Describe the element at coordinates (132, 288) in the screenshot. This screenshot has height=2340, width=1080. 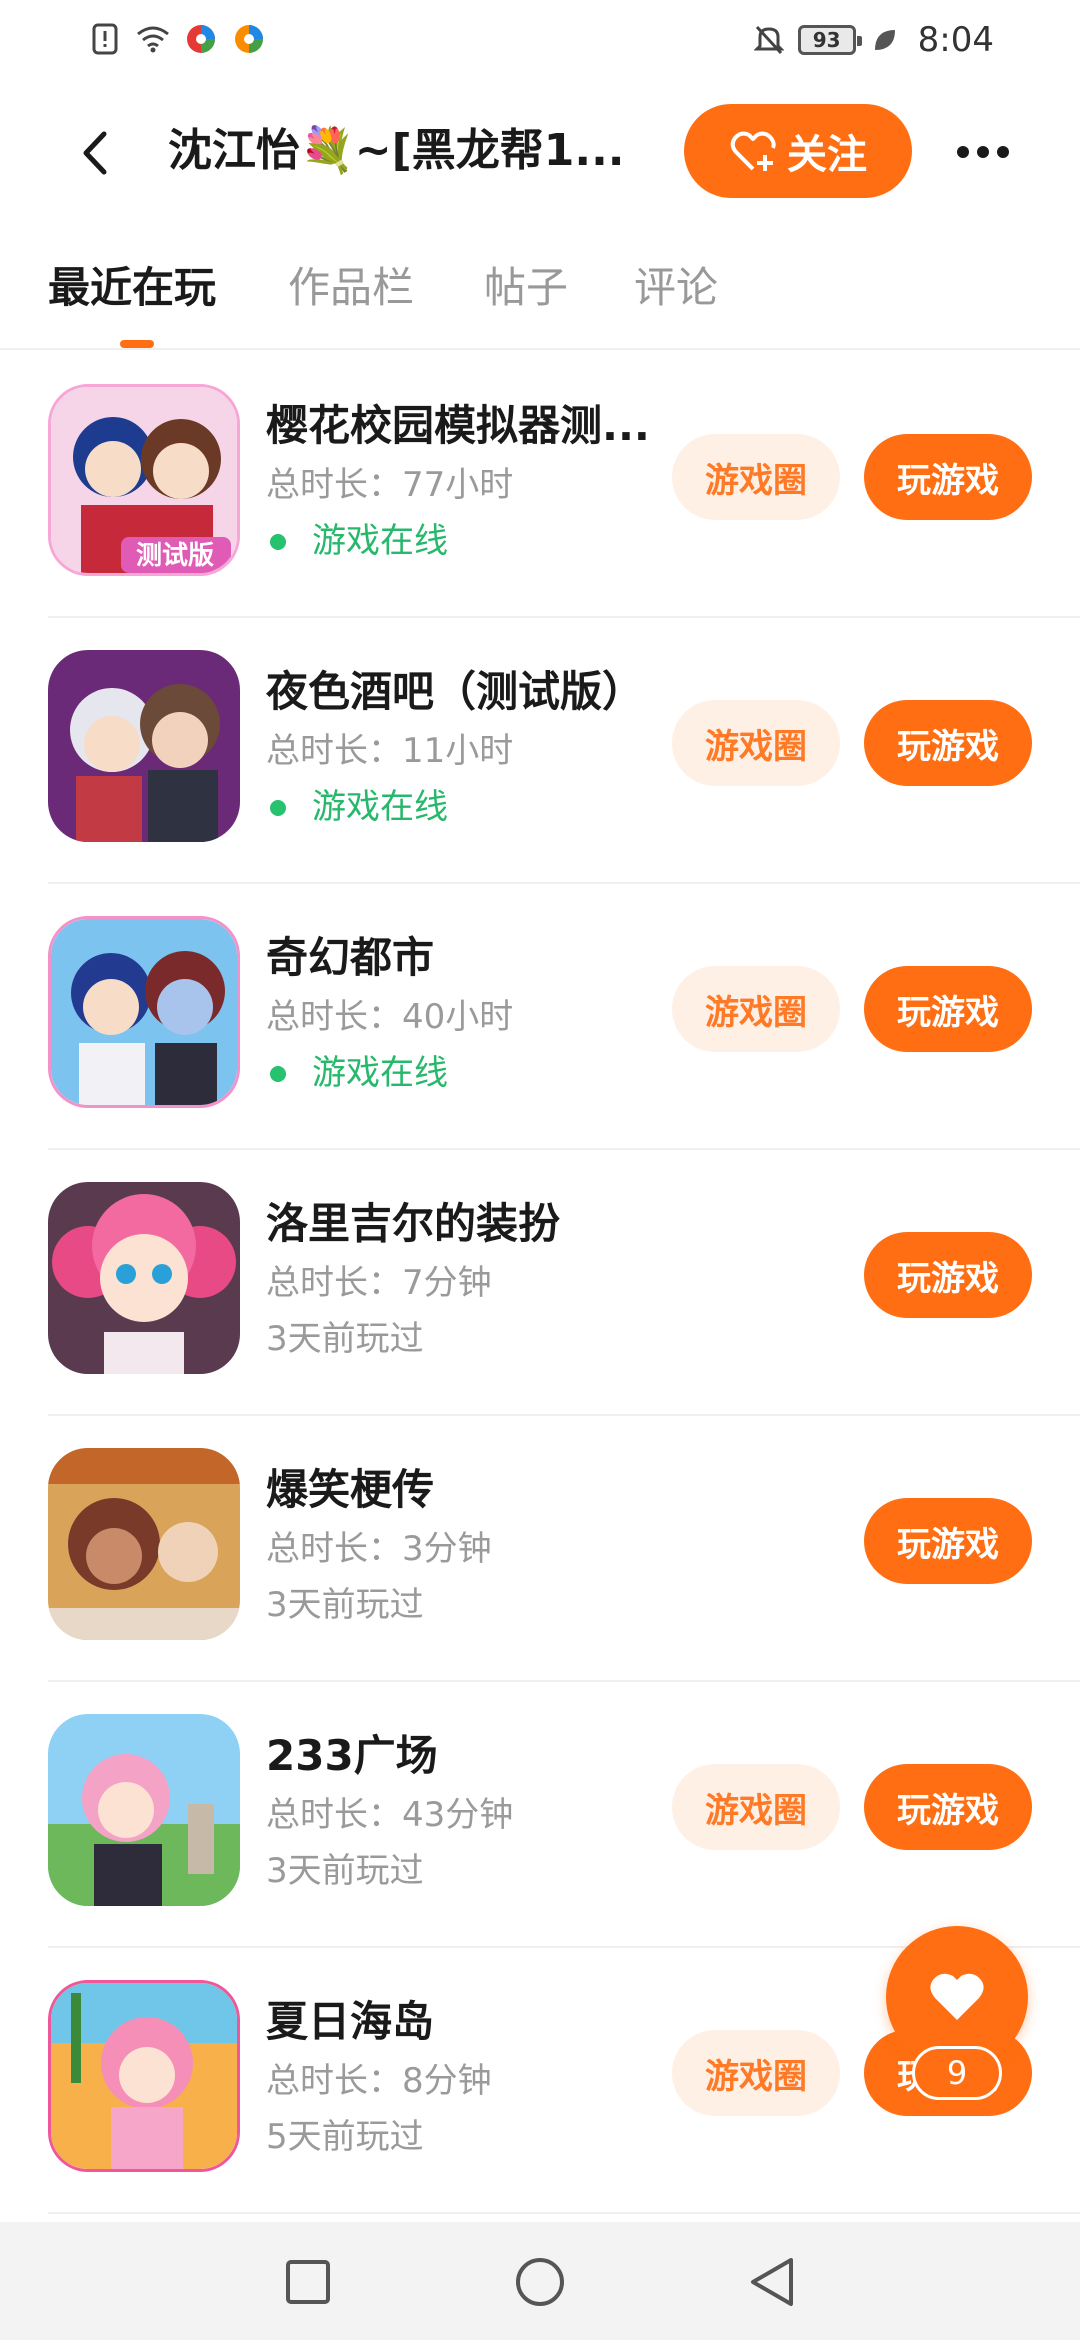
I see `tab-recently-played: 最近在玩` at that location.